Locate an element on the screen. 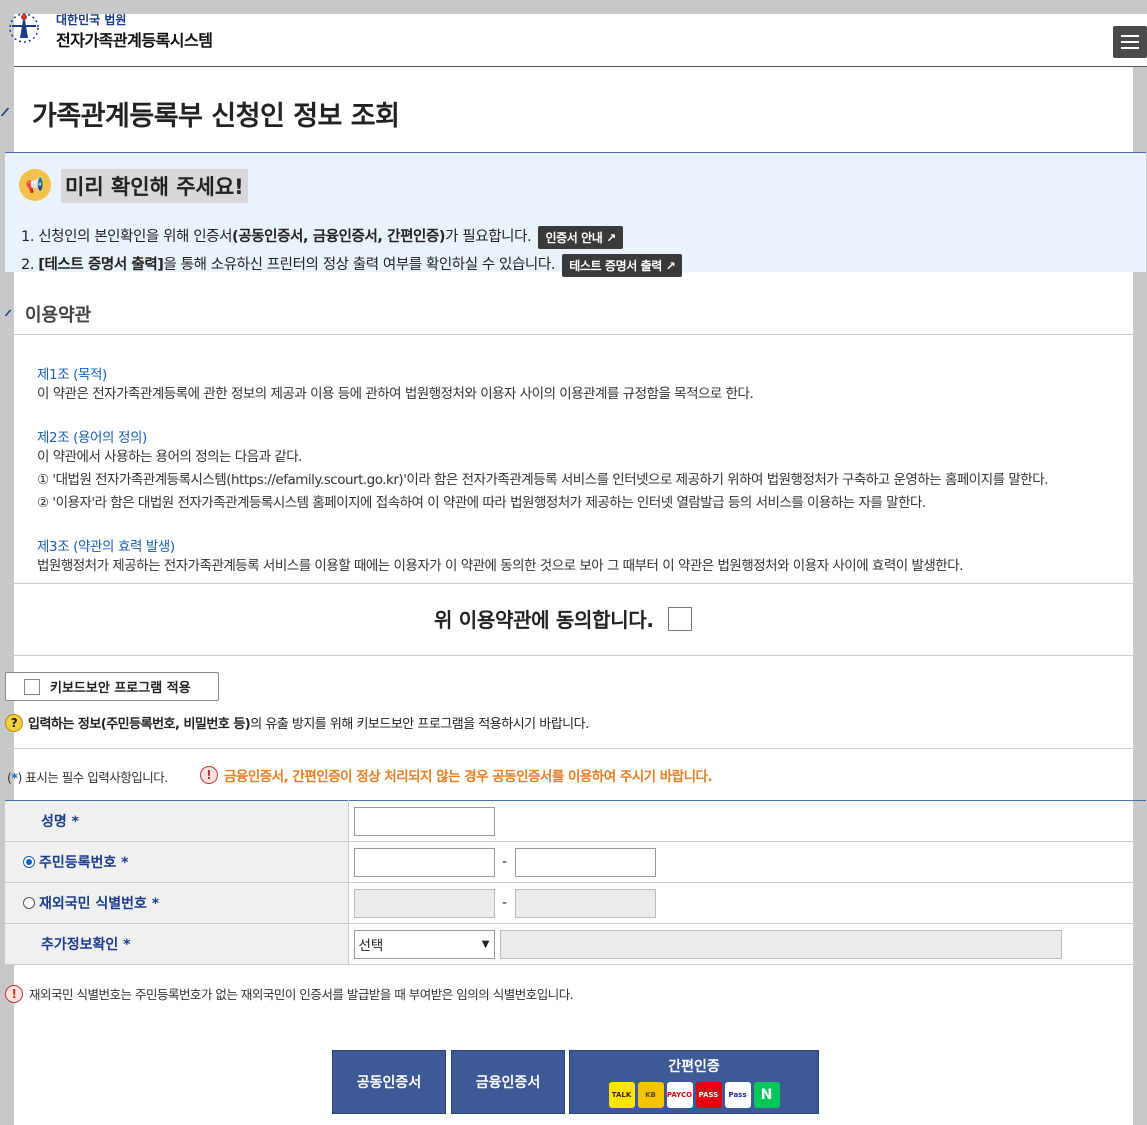 This screenshot has height=1125, width=1147. form-row-rrn: 주민등록번호 * - is located at coordinates (575, 862).